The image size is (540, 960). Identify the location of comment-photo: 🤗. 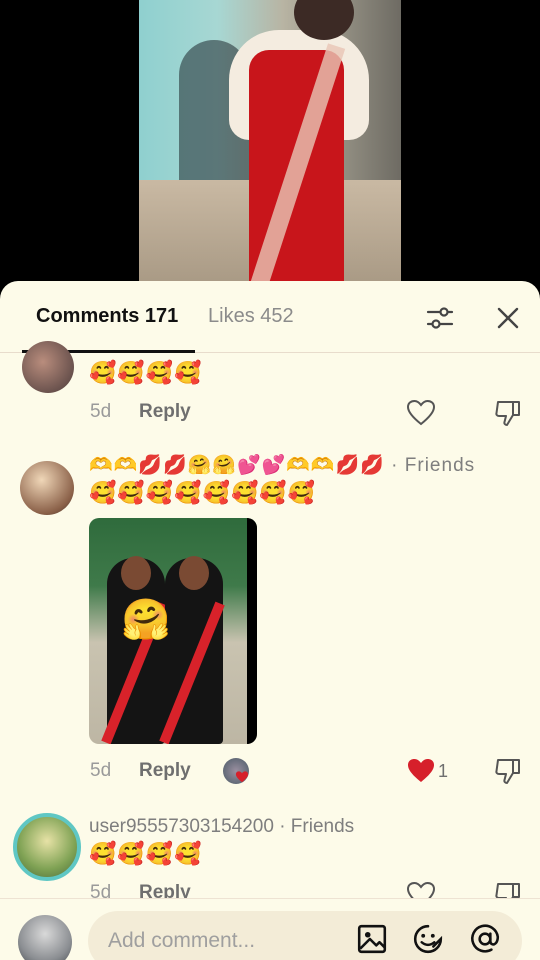
(173, 631).